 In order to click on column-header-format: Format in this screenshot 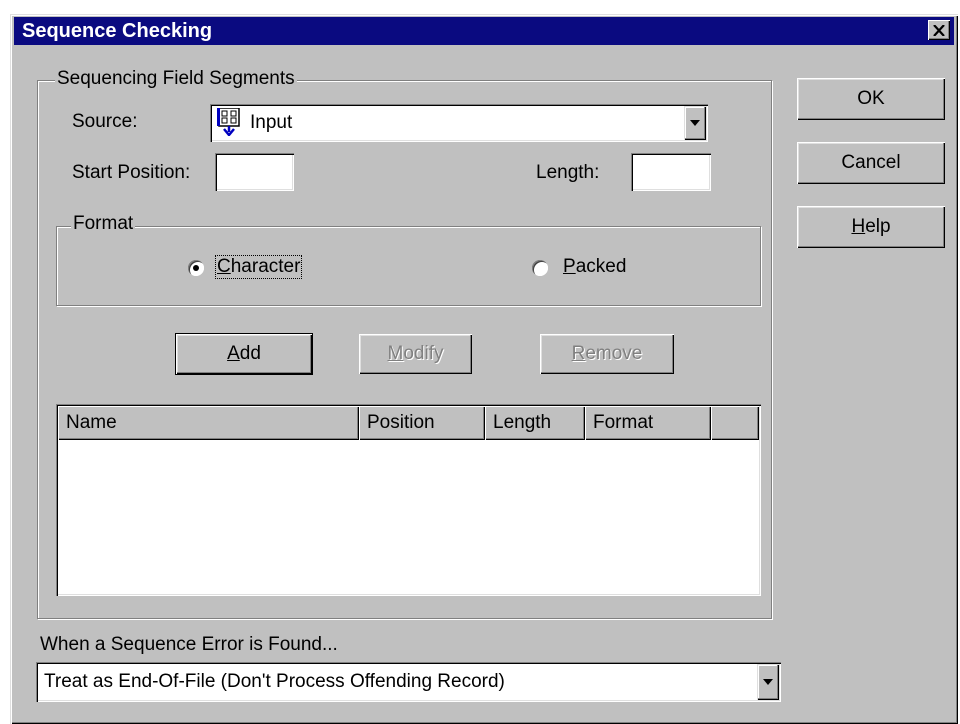, I will do `click(648, 423)`.